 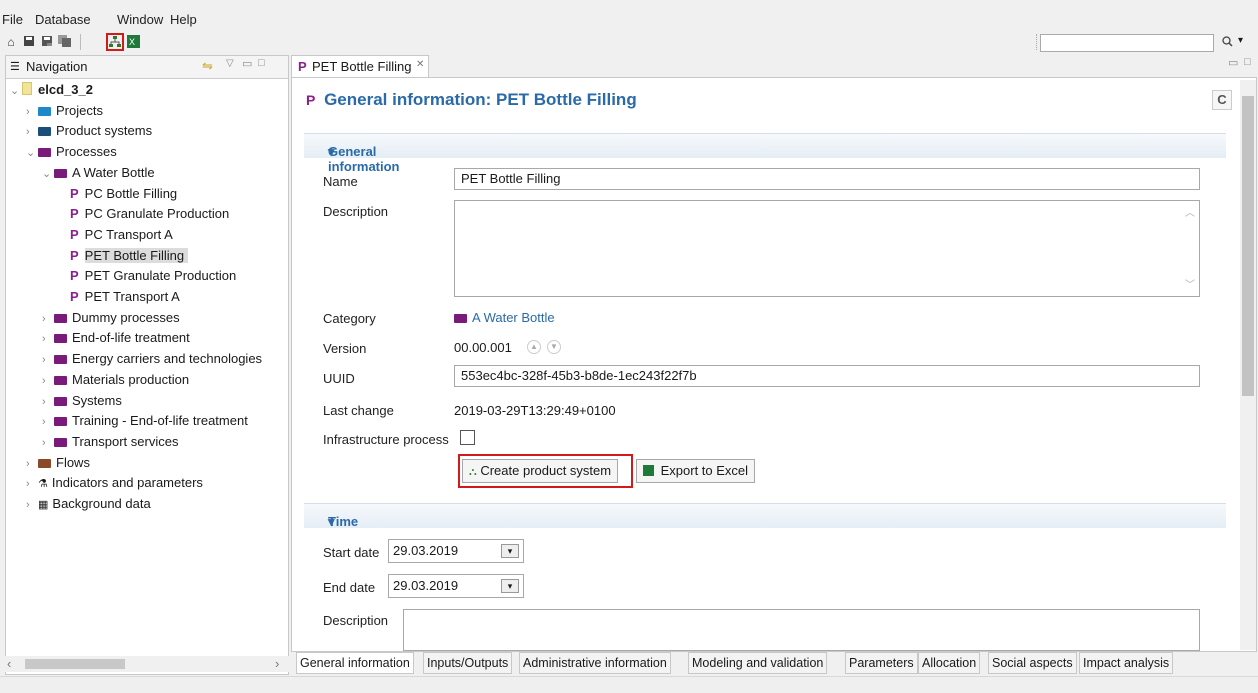 What do you see at coordinates (827, 248) in the screenshot?
I see `description-field` at bounding box center [827, 248].